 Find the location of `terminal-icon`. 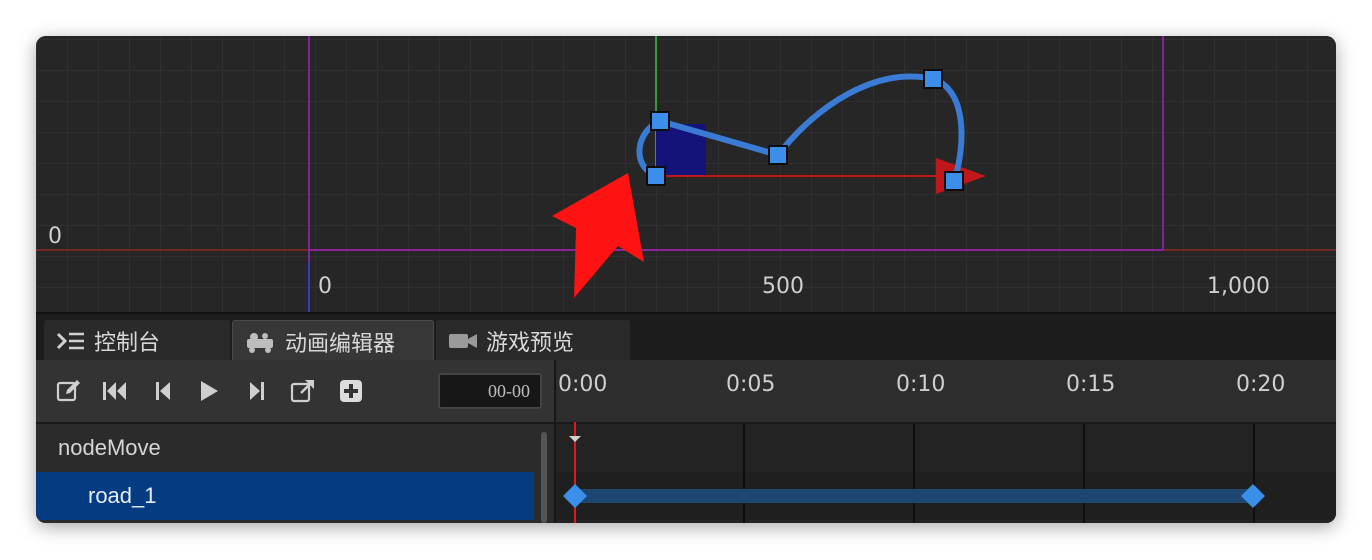

terminal-icon is located at coordinates (71, 341).